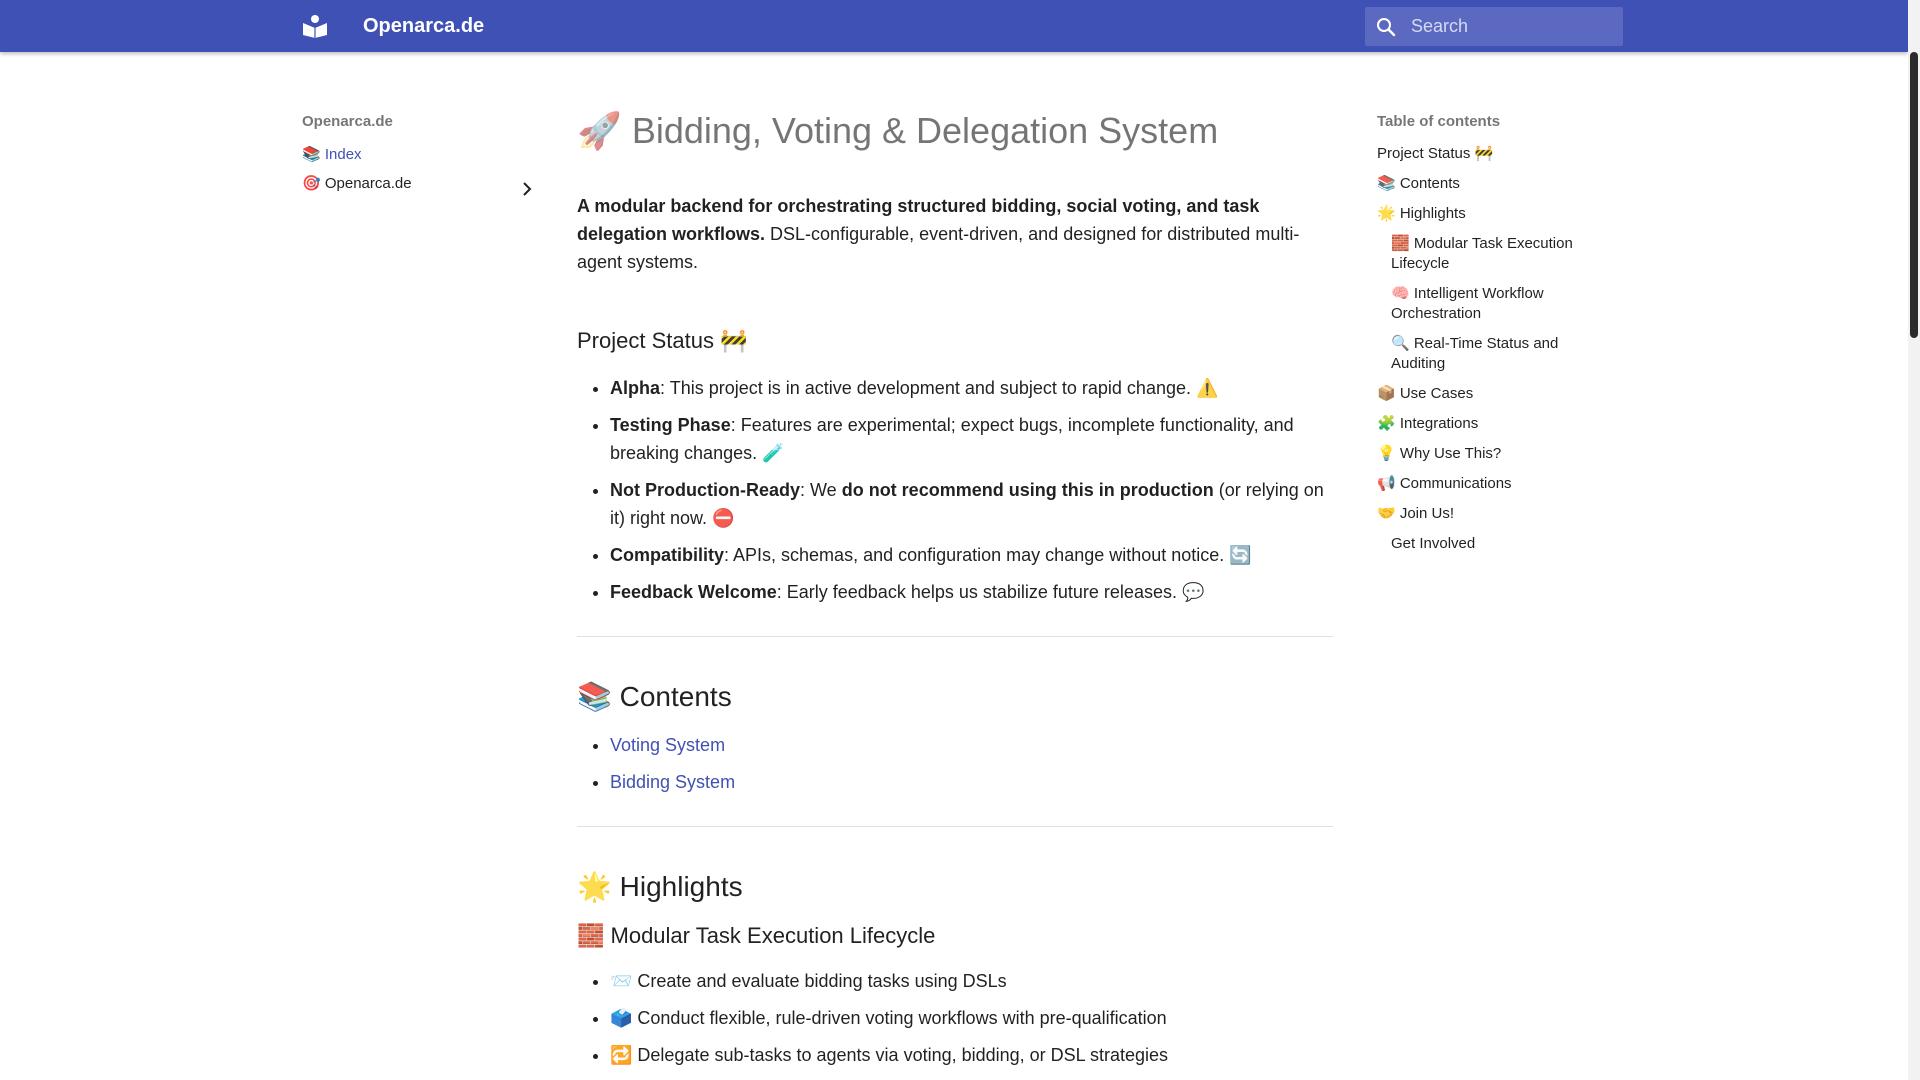 The width and height of the screenshot is (1920, 1080). What do you see at coordinates (1493, 304) in the screenshot?
I see `toc-item-workflow-orchestration: 🧠 Intelligent Workflow Orchestration` at bounding box center [1493, 304].